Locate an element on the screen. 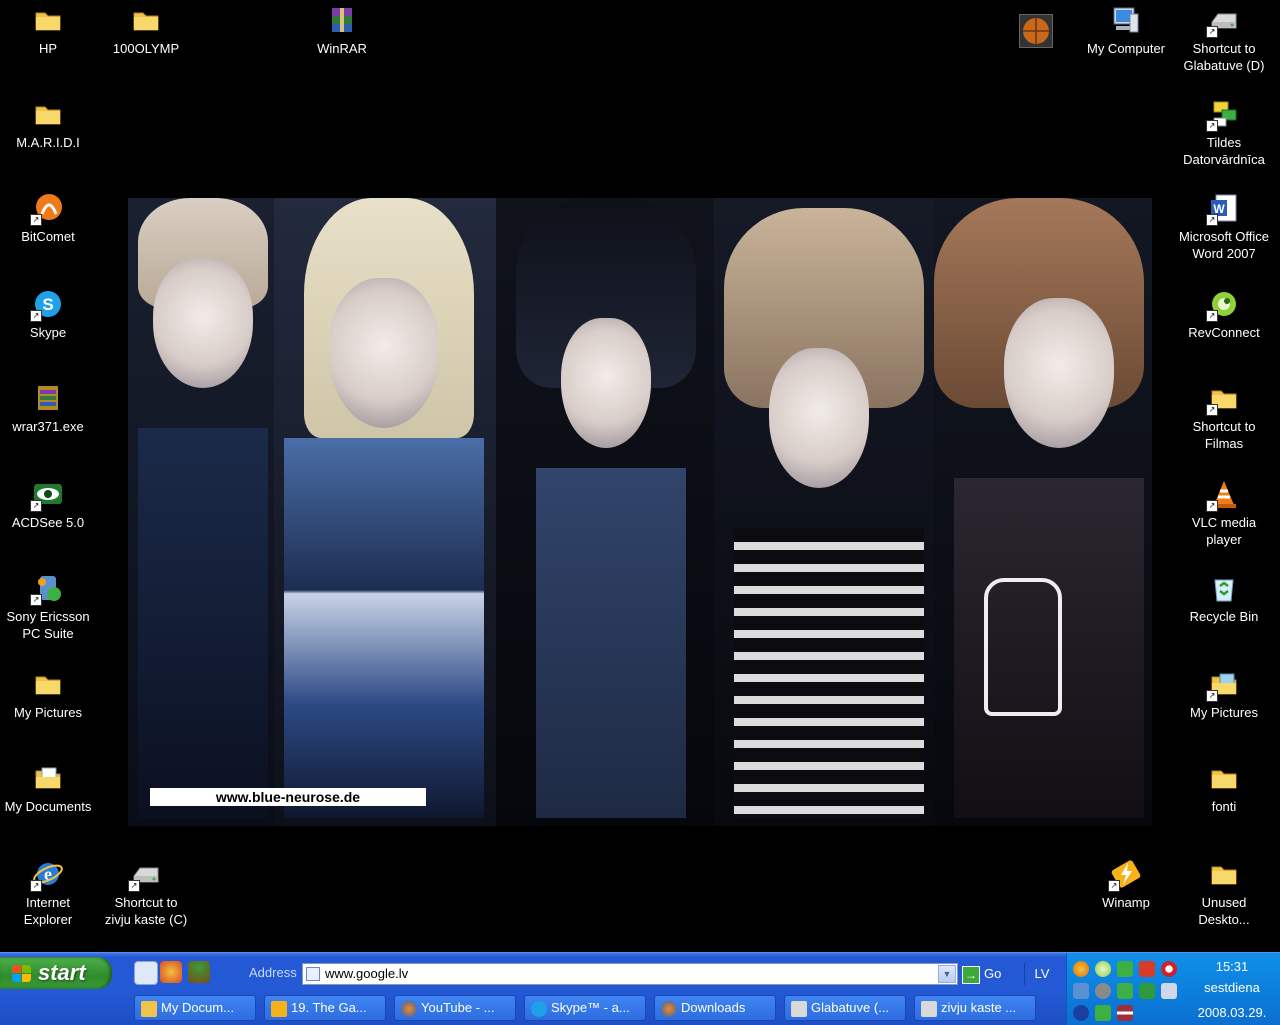 Image resolution: width=1280 pixels, height=1025 pixels. task-button-downloads: Downloads is located at coordinates (715, 1008).